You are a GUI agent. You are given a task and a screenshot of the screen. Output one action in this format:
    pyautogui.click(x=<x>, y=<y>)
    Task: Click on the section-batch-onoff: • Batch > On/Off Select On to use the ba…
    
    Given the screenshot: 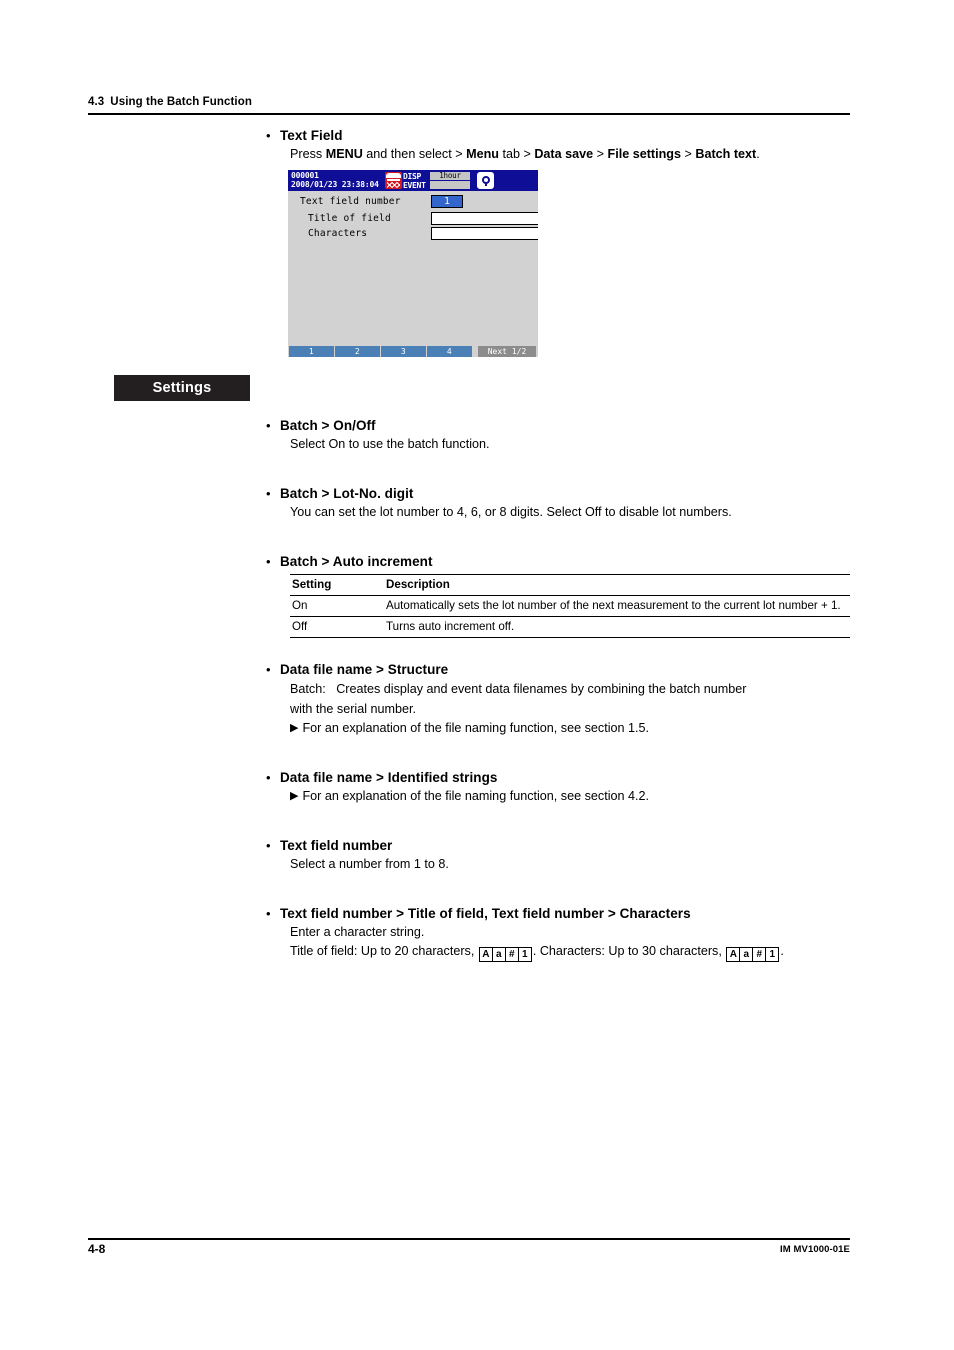 What is the action you would take?
    pyautogui.click(x=558, y=435)
    